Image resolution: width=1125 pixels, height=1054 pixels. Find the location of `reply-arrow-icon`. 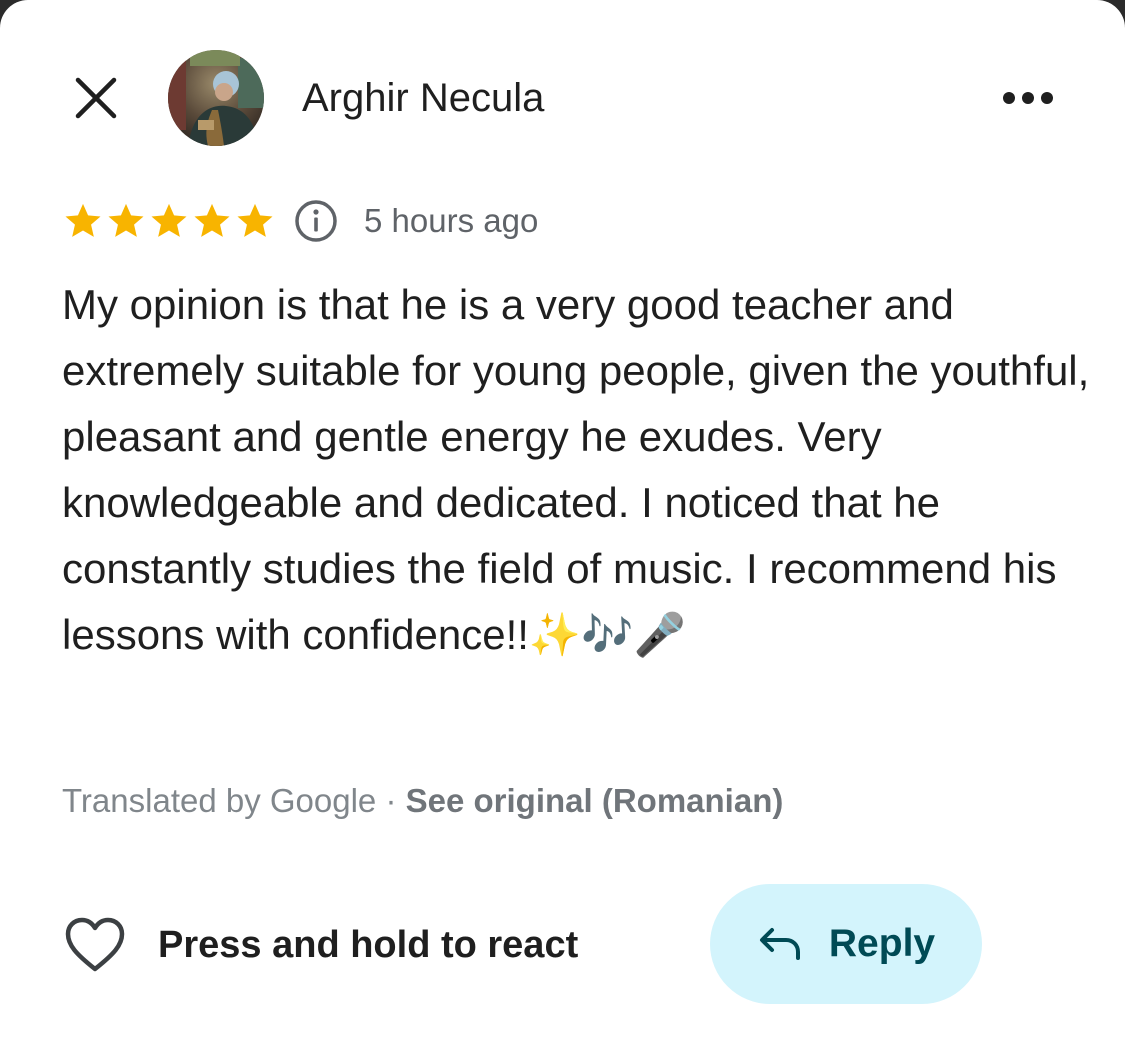

reply-arrow-icon is located at coordinates (780, 944).